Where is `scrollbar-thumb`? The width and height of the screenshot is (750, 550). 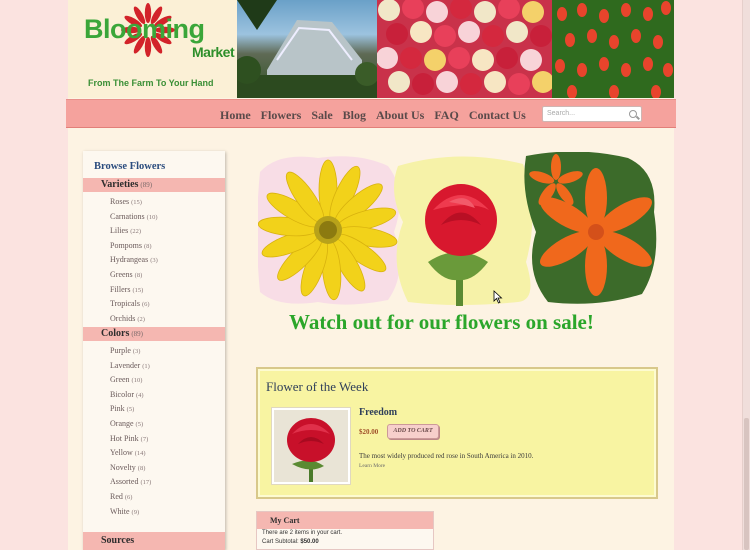
scrollbar-thumb is located at coordinates (746, 484).